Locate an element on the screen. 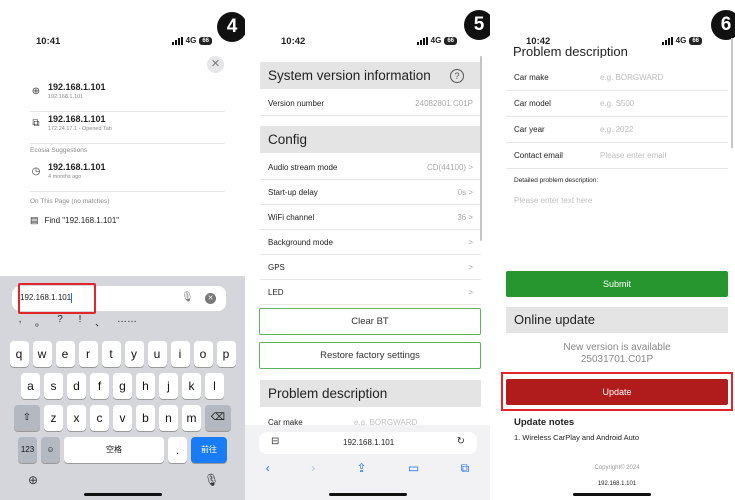 This screenshot has width=735, height=500. key: z is located at coordinates (53, 418).